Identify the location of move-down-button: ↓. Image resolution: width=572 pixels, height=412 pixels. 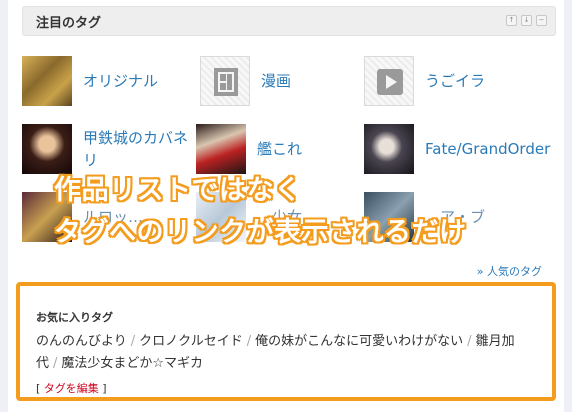
(526, 20).